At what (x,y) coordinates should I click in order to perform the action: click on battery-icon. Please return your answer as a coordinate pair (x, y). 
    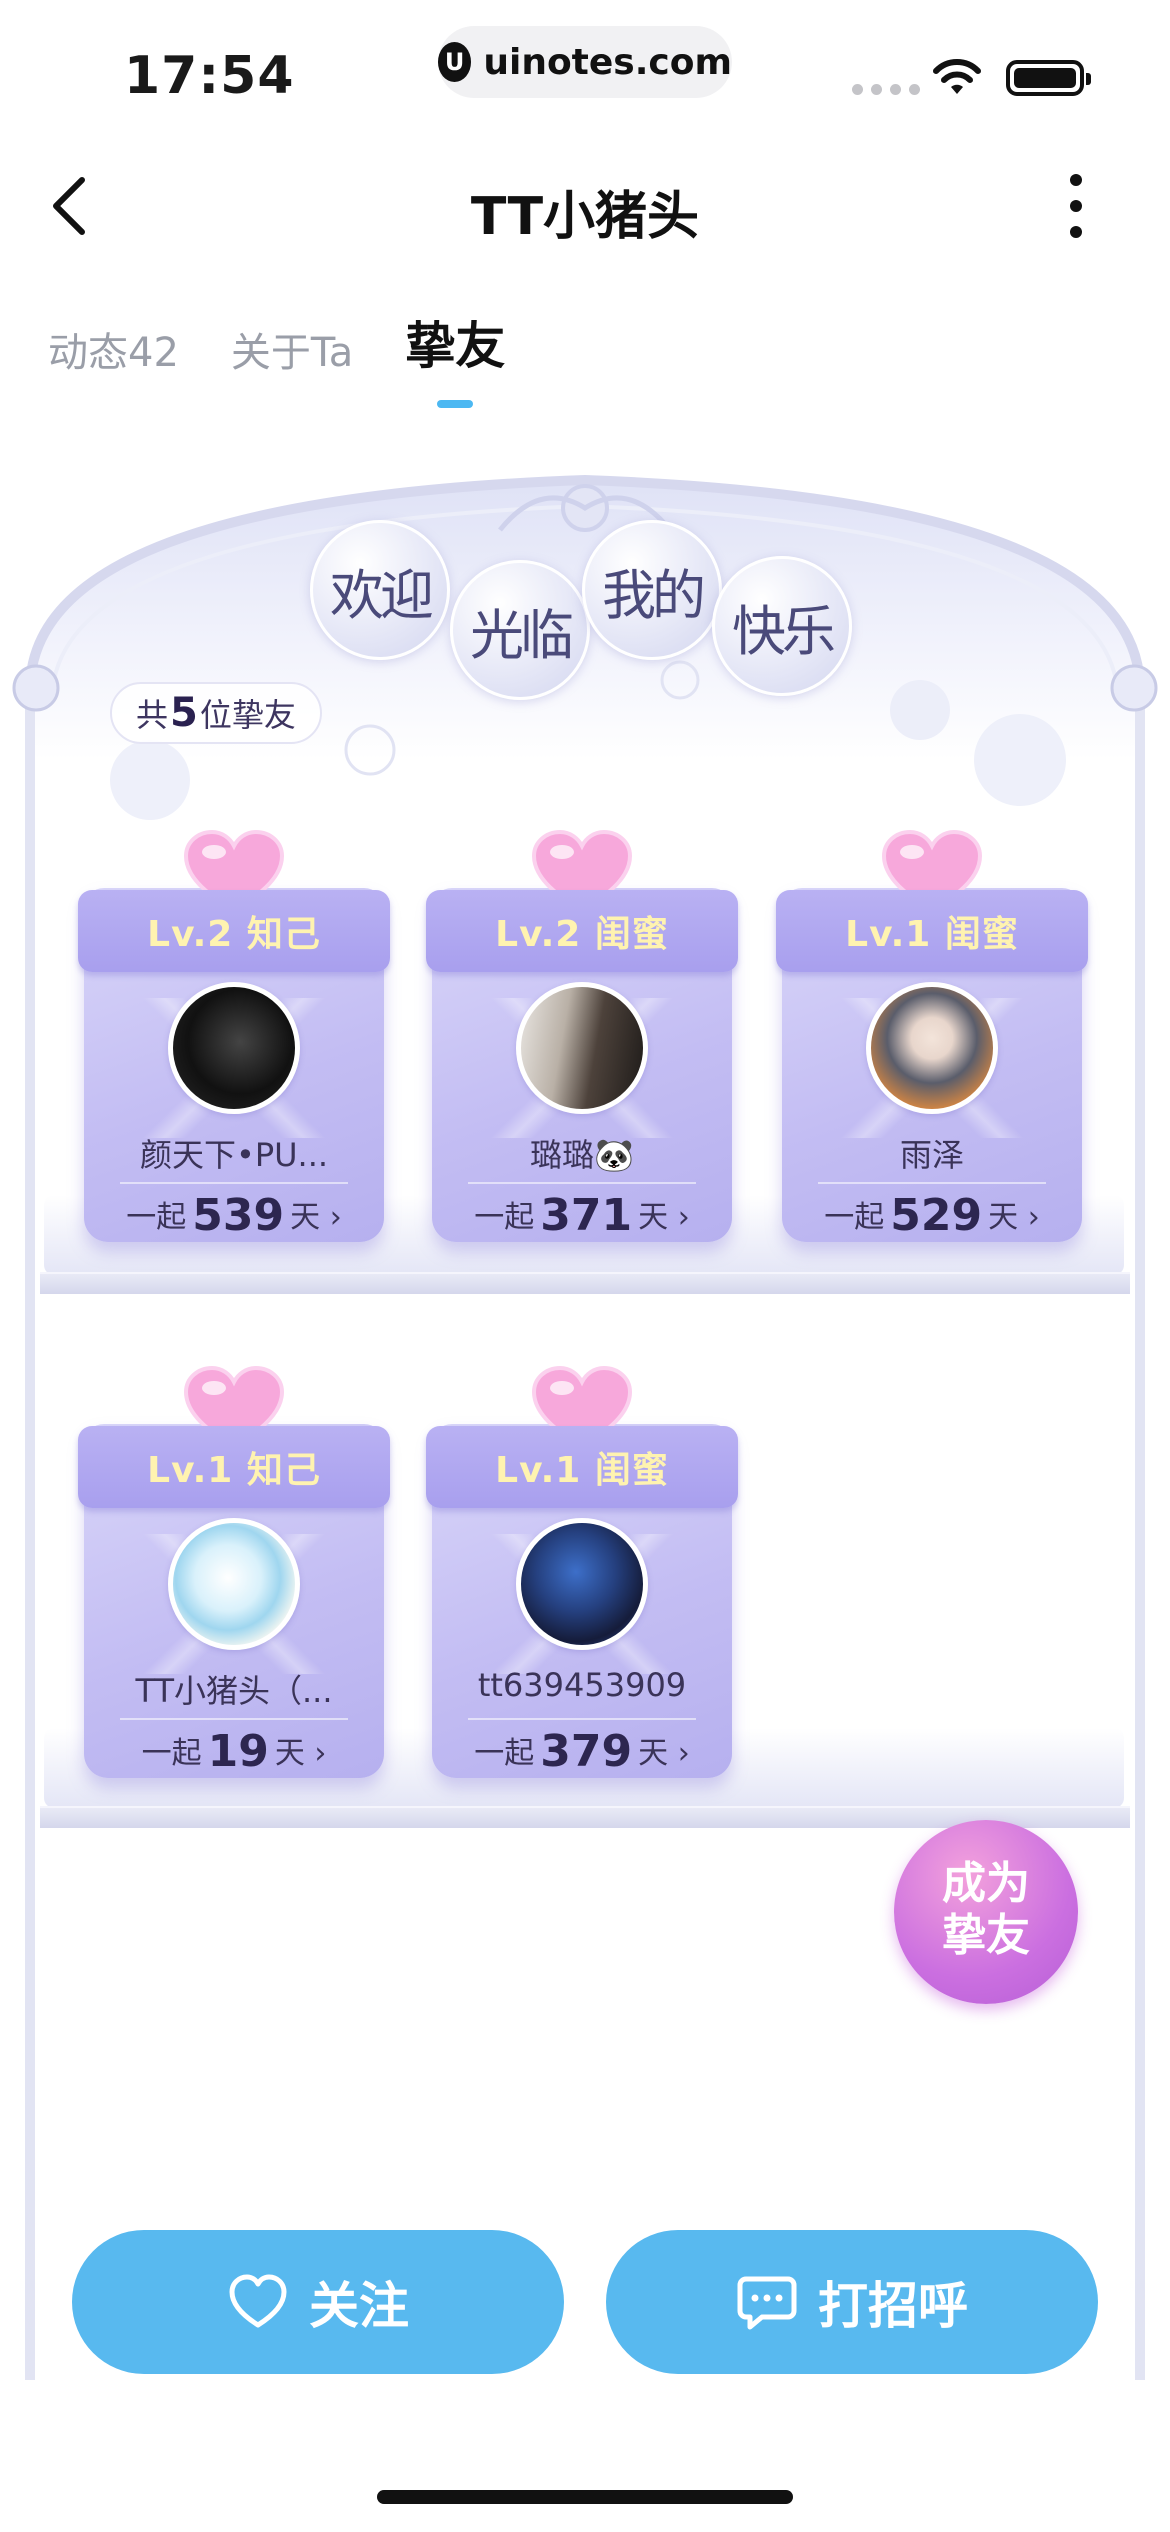
    Looking at the image, I should click on (1048, 78).